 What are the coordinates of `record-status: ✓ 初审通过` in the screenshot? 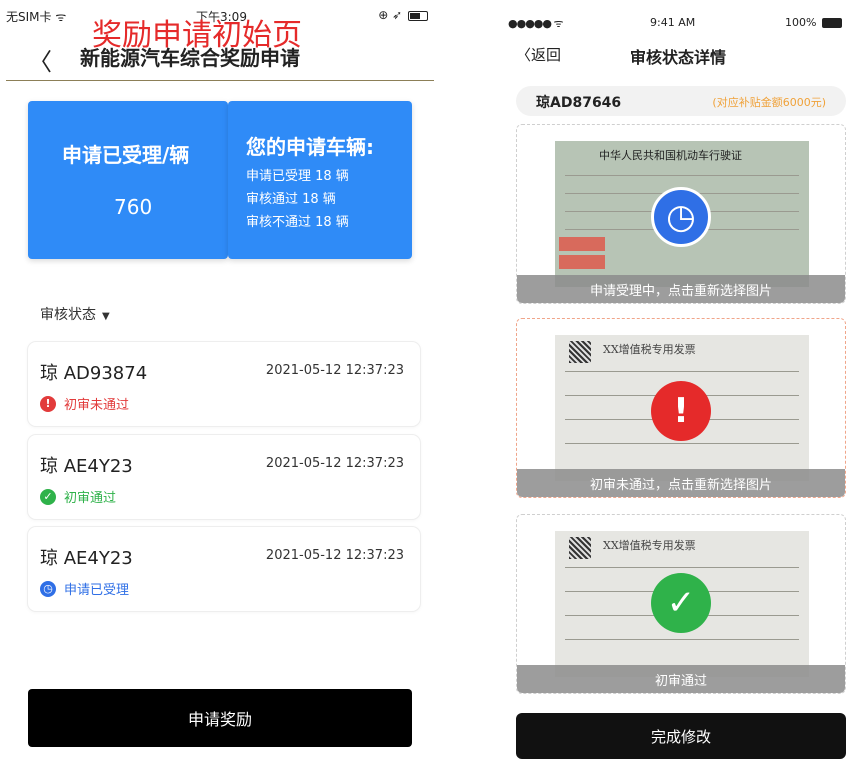 It's located at (78, 496).